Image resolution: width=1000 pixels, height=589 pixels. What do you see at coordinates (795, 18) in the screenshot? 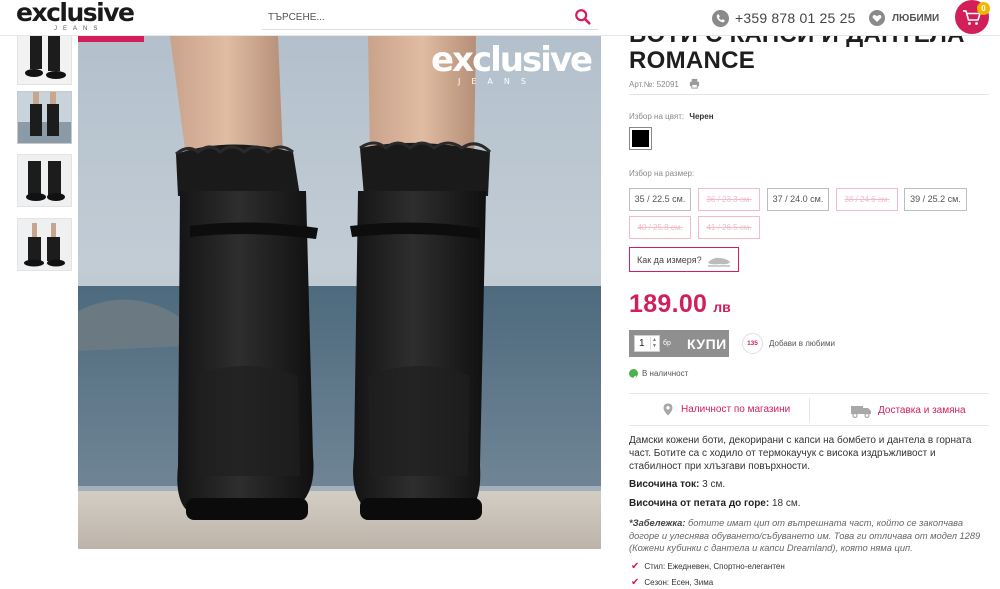
I see `phone-number: +359 878 01 25 25` at bounding box center [795, 18].